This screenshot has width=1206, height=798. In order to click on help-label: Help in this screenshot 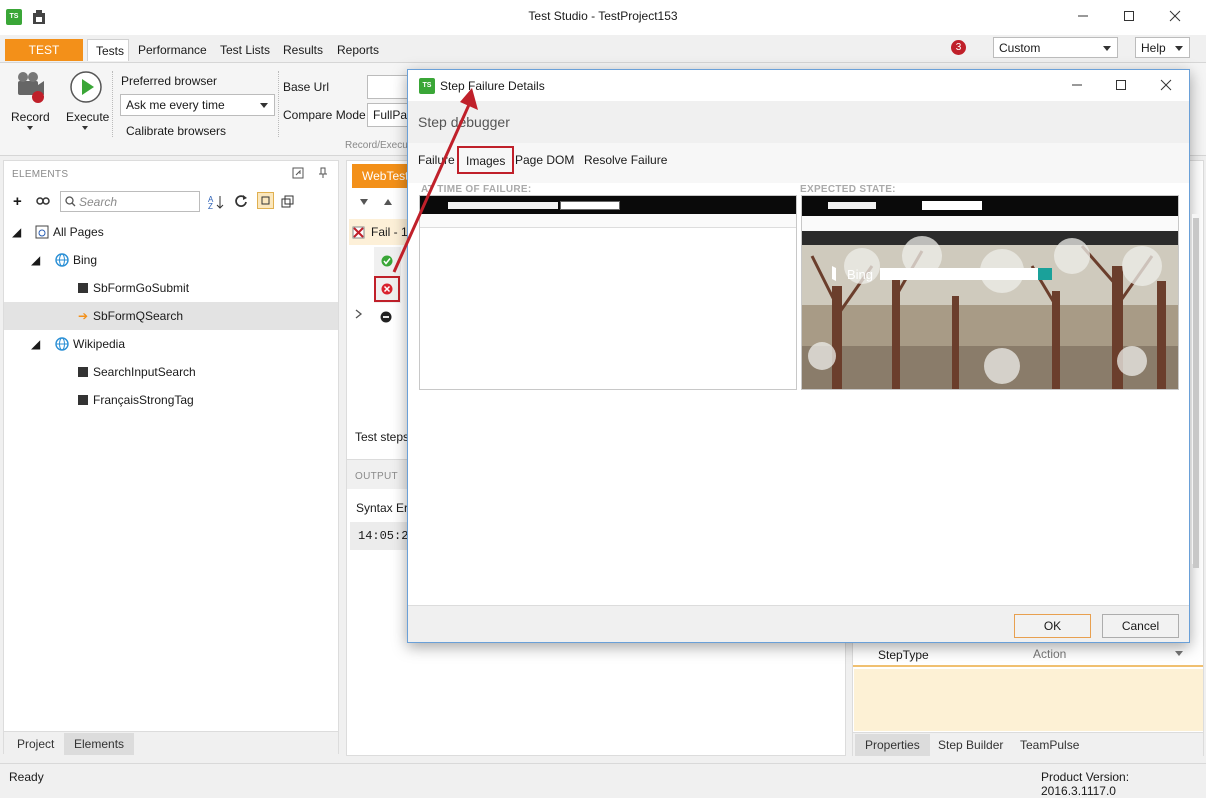, I will do `click(1153, 48)`.